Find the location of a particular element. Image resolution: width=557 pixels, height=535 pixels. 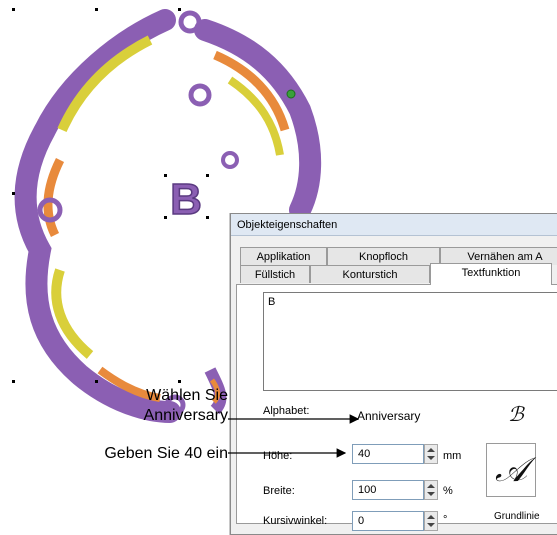

height-spinner is located at coordinates (431, 454).